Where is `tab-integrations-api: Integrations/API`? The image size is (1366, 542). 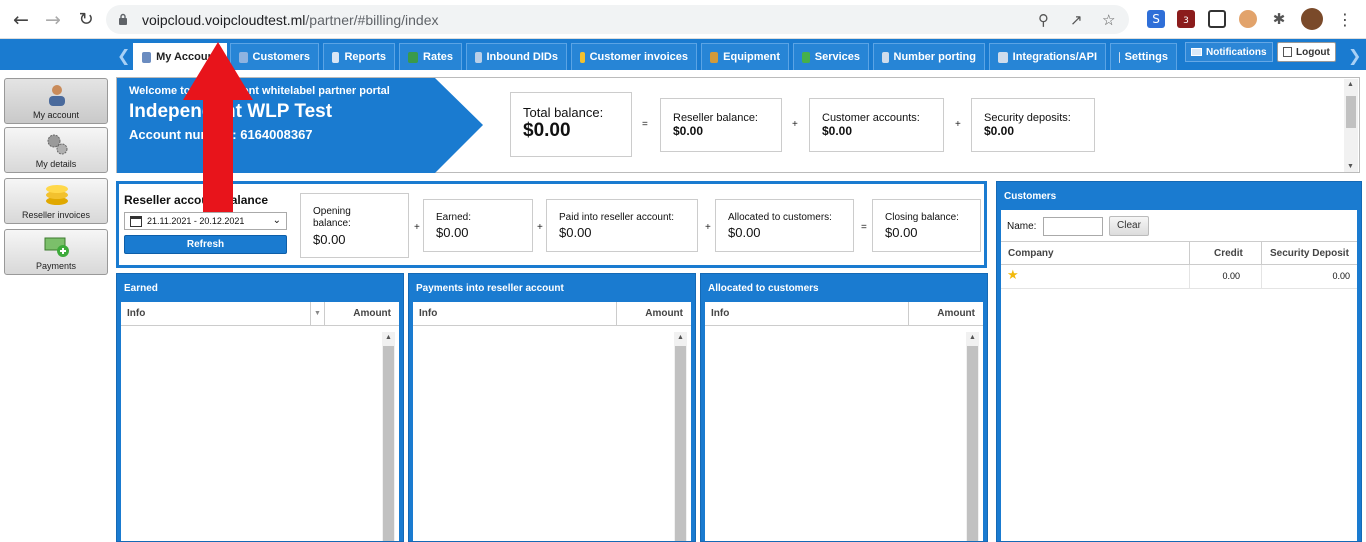
tab-integrations-api: Integrations/API is located at coordinates (1047, 56).